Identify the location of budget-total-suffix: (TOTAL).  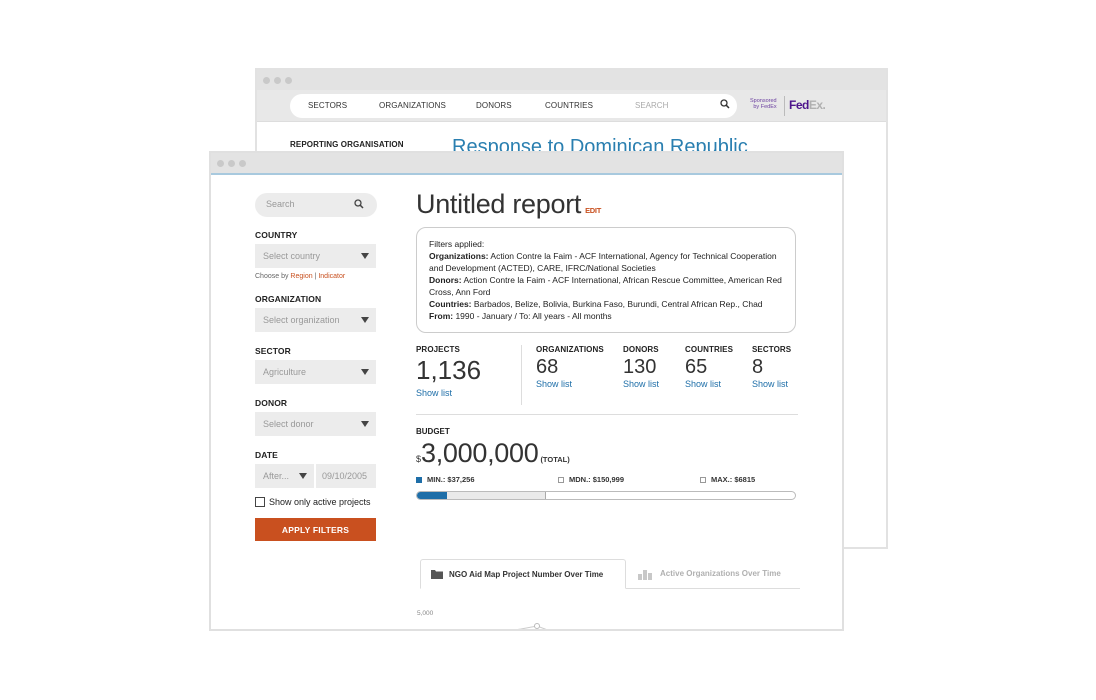
(555, 459).